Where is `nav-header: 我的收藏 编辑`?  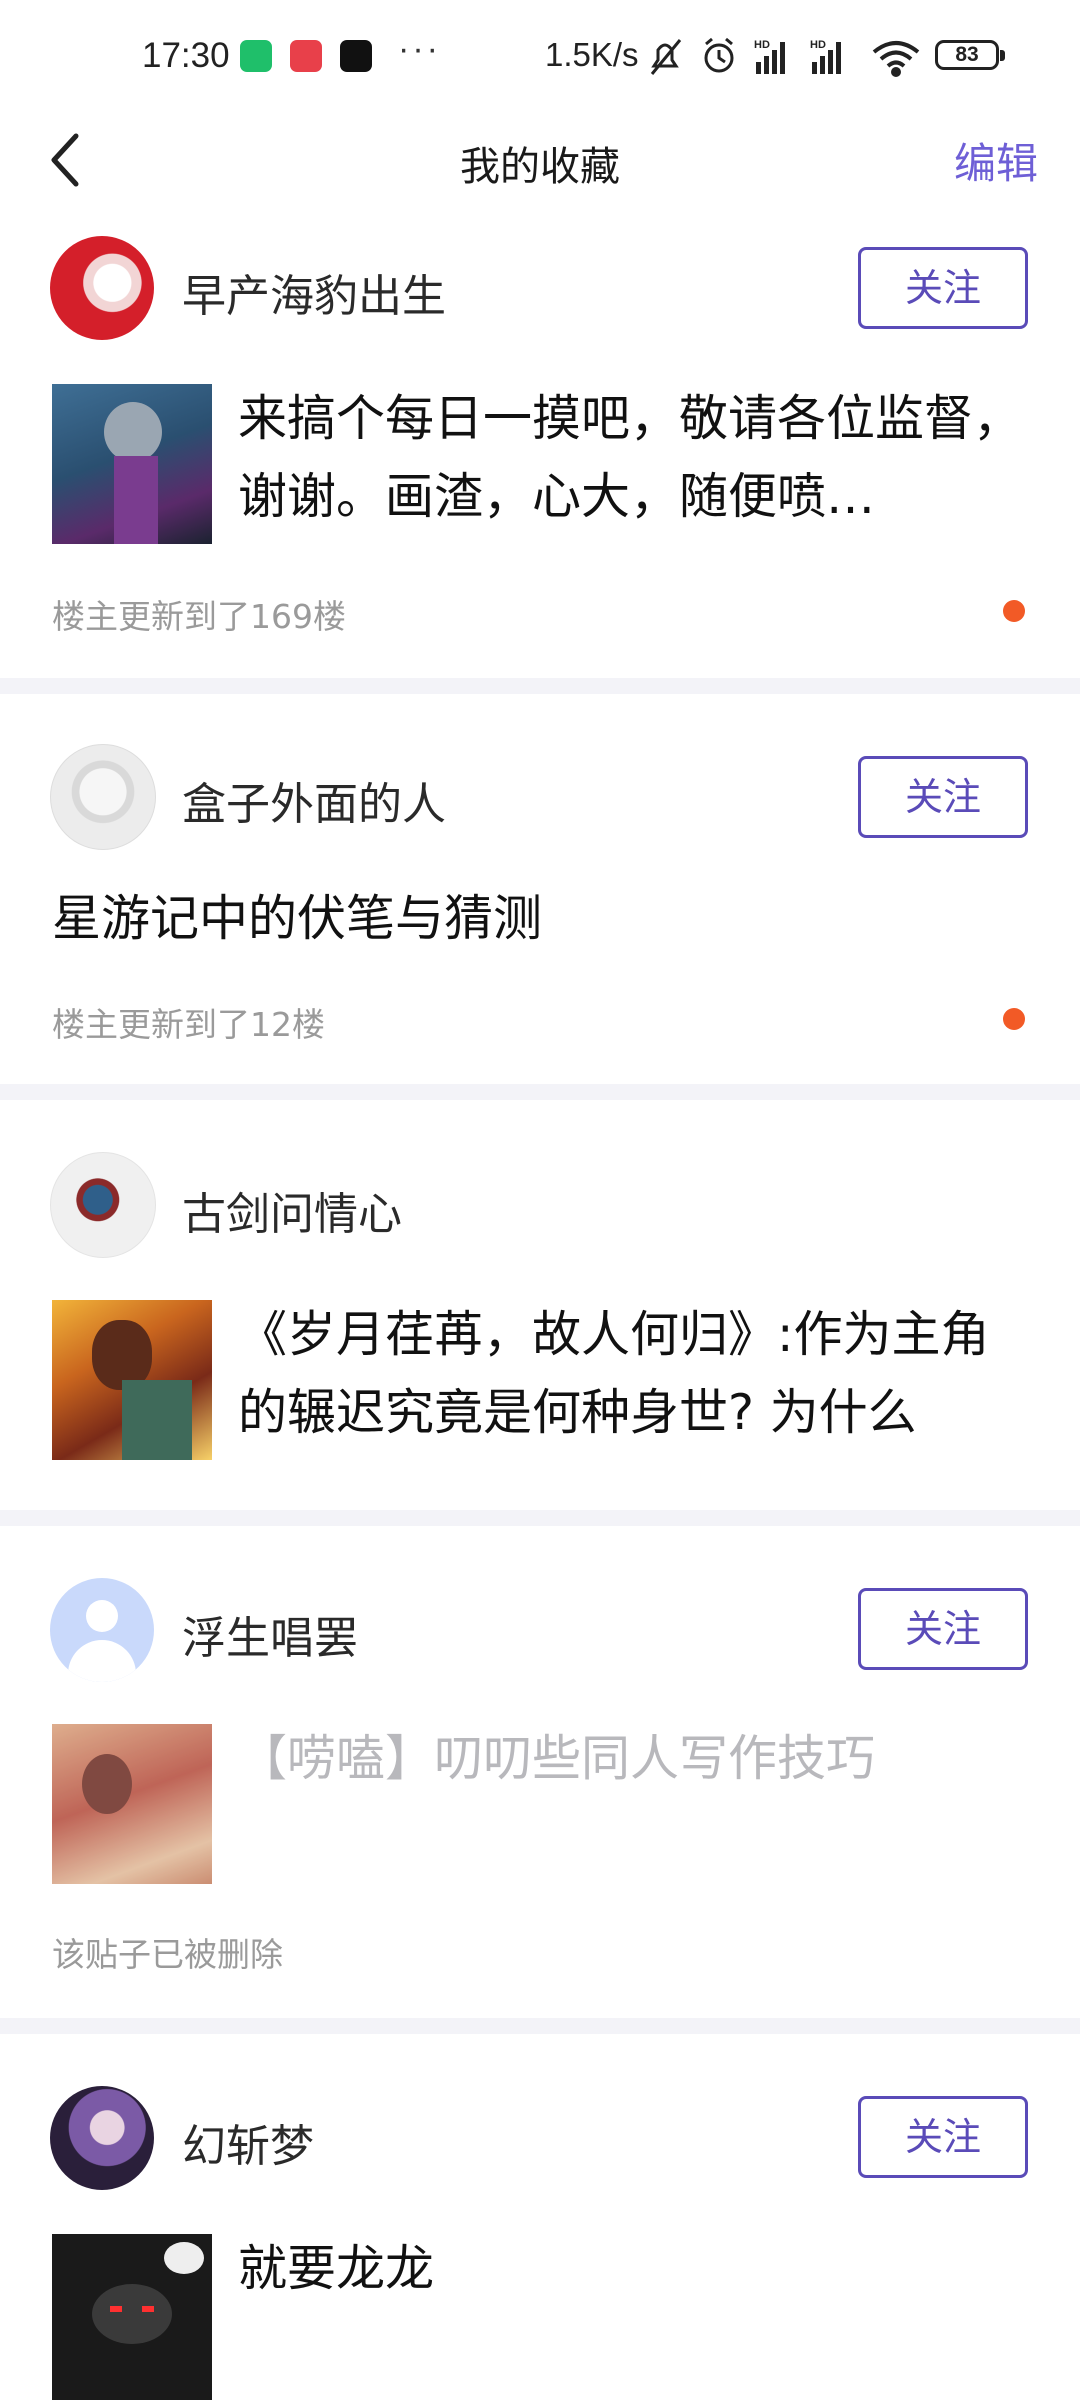
nav-header: 我的收藏 编辑 is located at coordinates (540, 160).